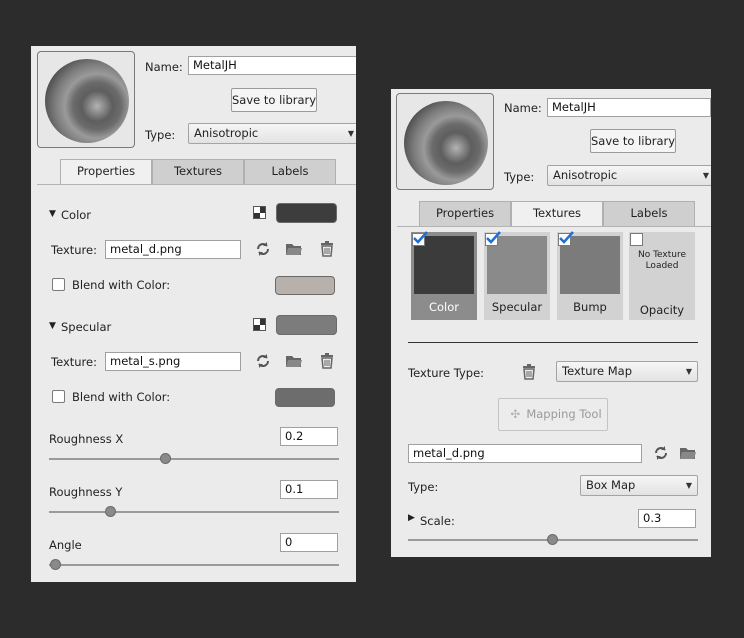 This screenshot has height=638, width=744. Describe the element at coordinates (55, 564) in the screenshot. I see `angle-slider-knob` at that location.